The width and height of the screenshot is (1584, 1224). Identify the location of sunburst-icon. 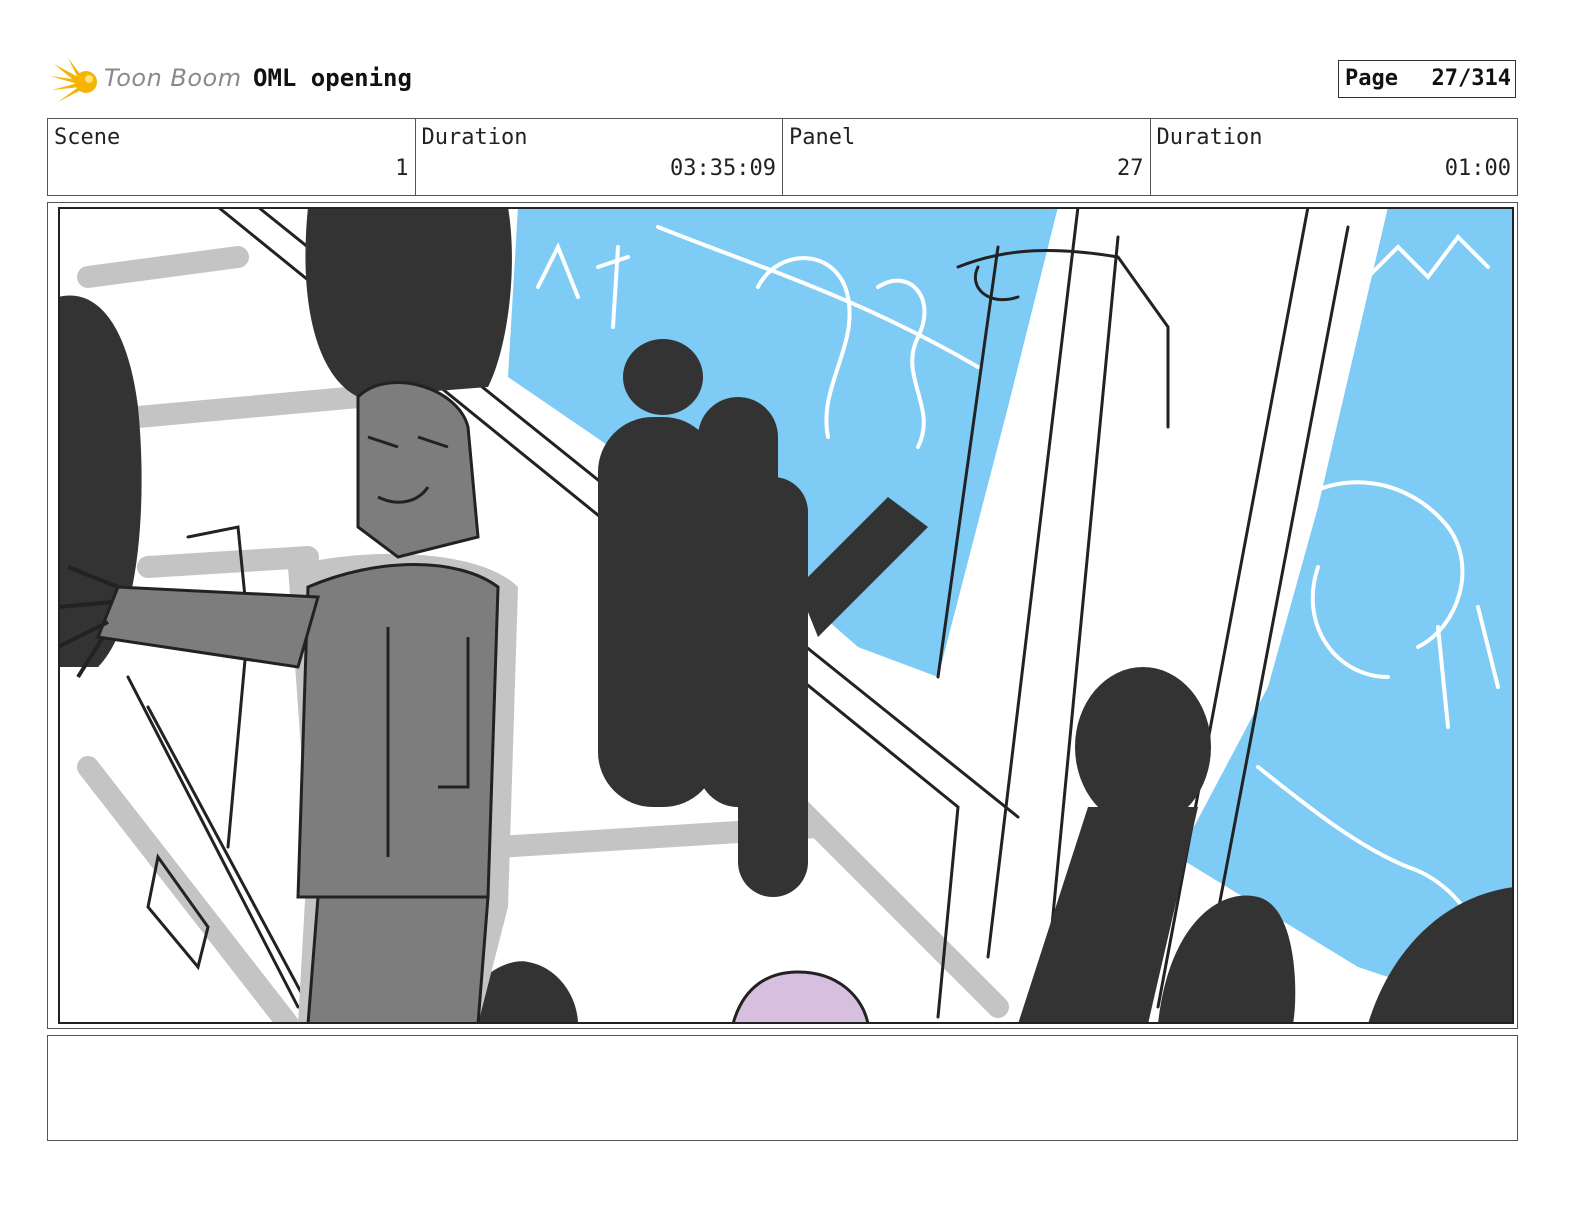
(73, 80).